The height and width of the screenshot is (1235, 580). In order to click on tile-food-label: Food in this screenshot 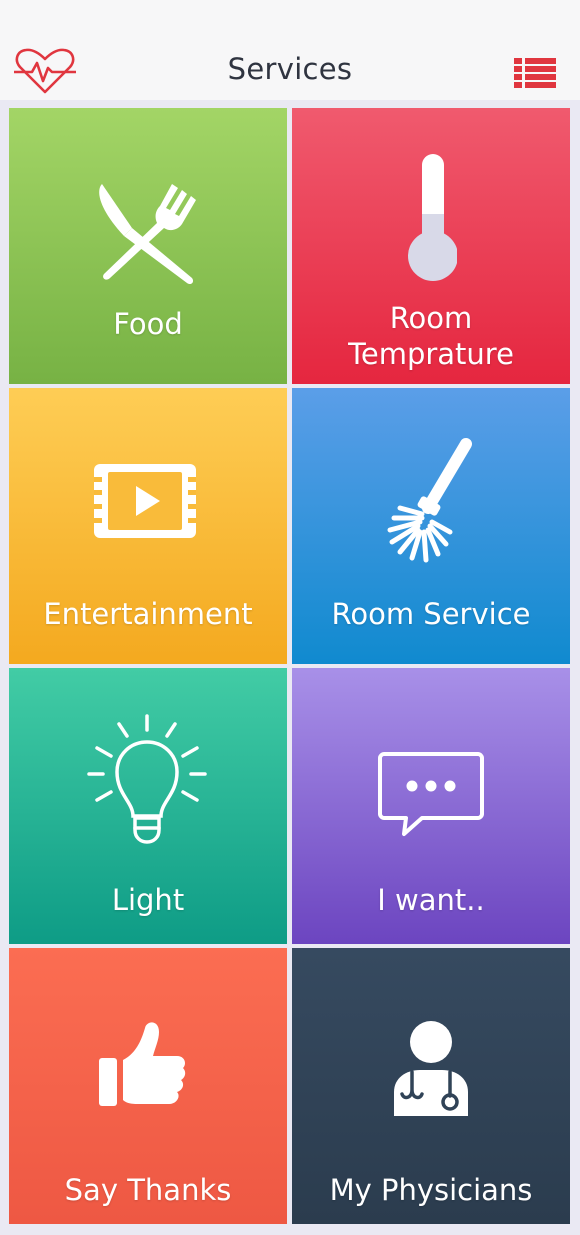, I will do `click(148, 324)`.